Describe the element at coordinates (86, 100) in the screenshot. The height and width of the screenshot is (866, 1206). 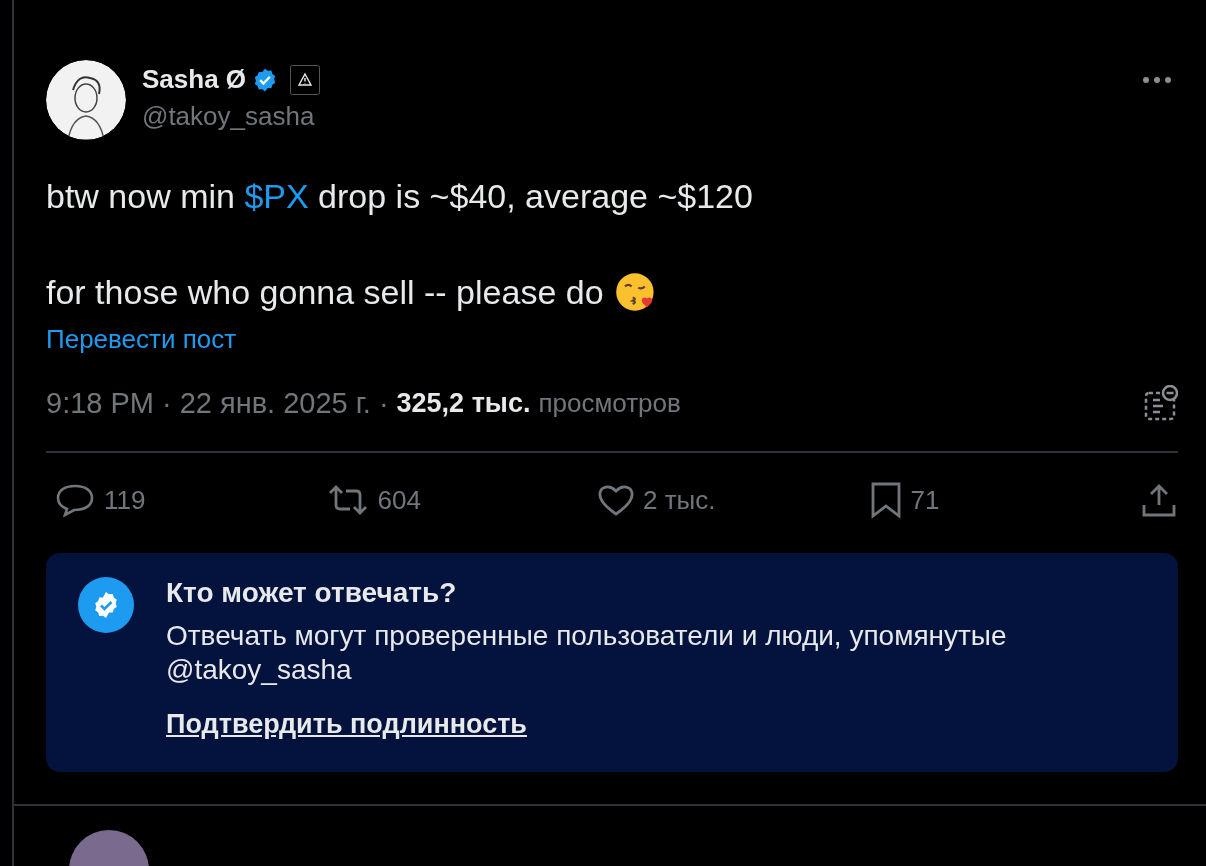
I see `avatar-image` at that location.